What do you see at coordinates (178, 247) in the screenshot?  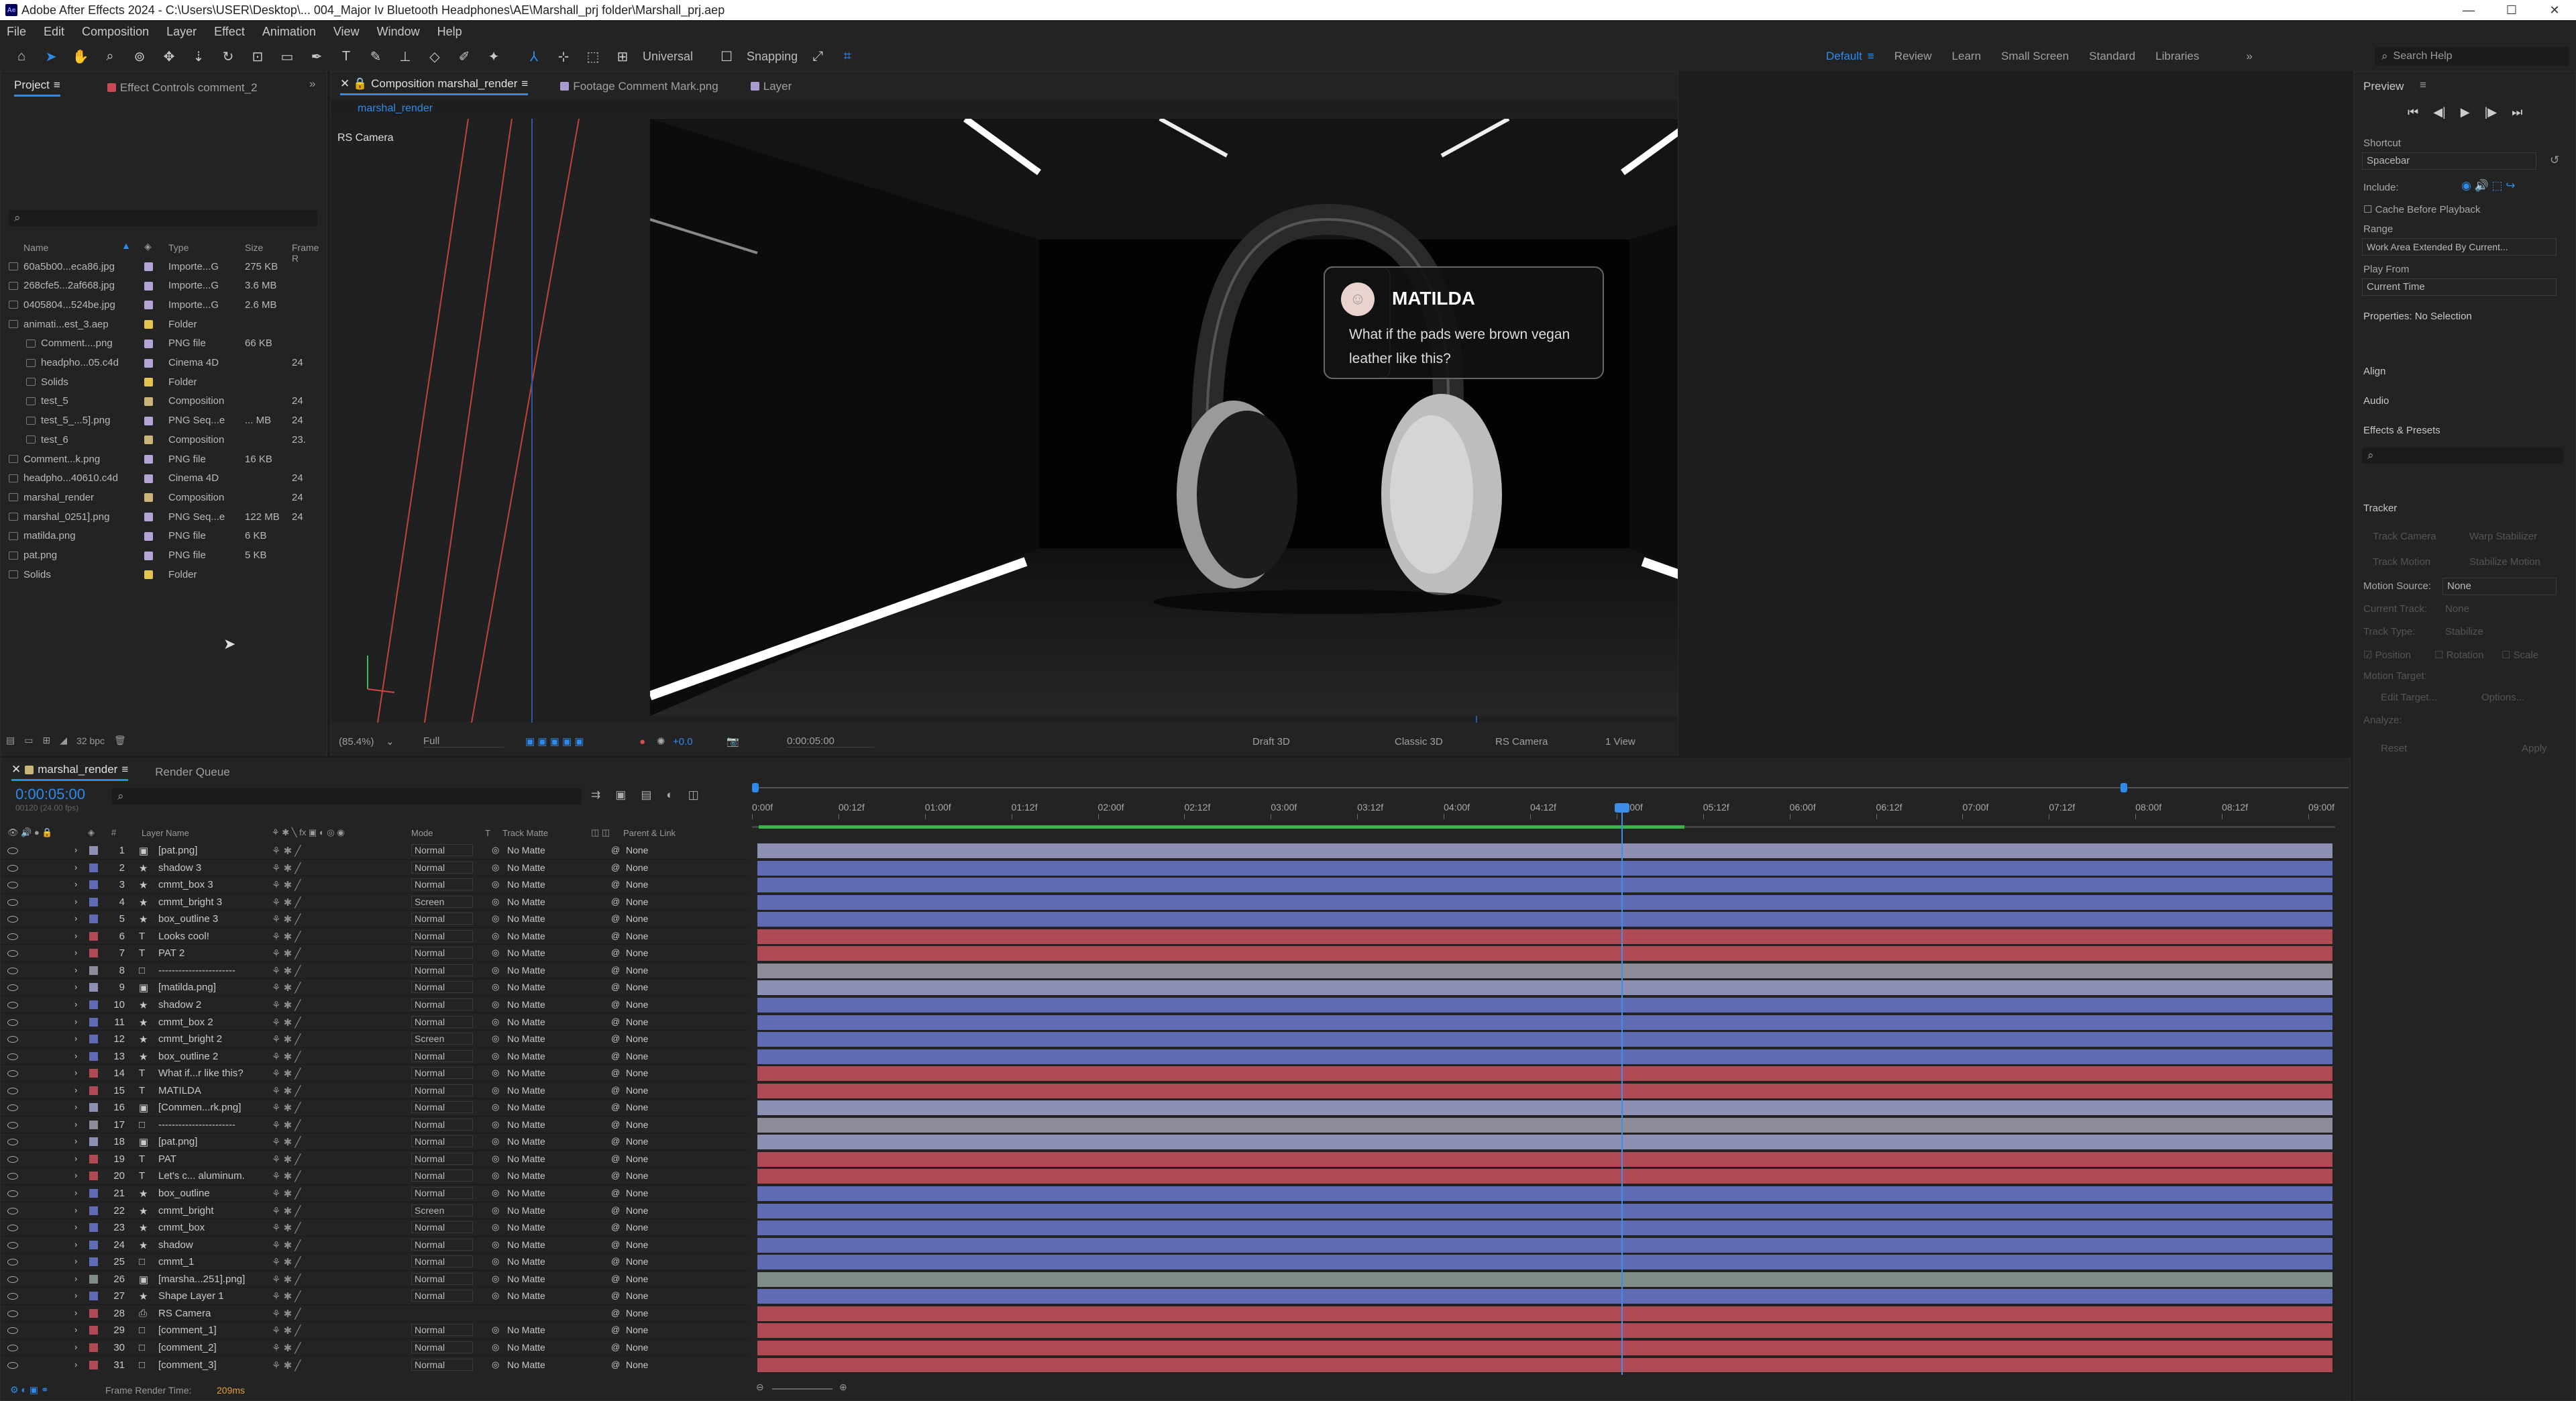 I see `col-type: Type` at bounding box center [178, 247].